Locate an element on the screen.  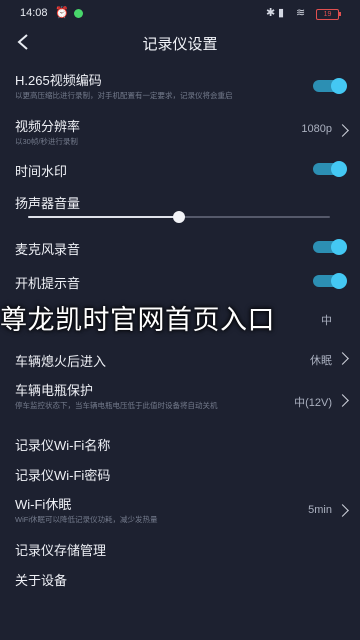
battery-tip is located at coordinates (340, 14).